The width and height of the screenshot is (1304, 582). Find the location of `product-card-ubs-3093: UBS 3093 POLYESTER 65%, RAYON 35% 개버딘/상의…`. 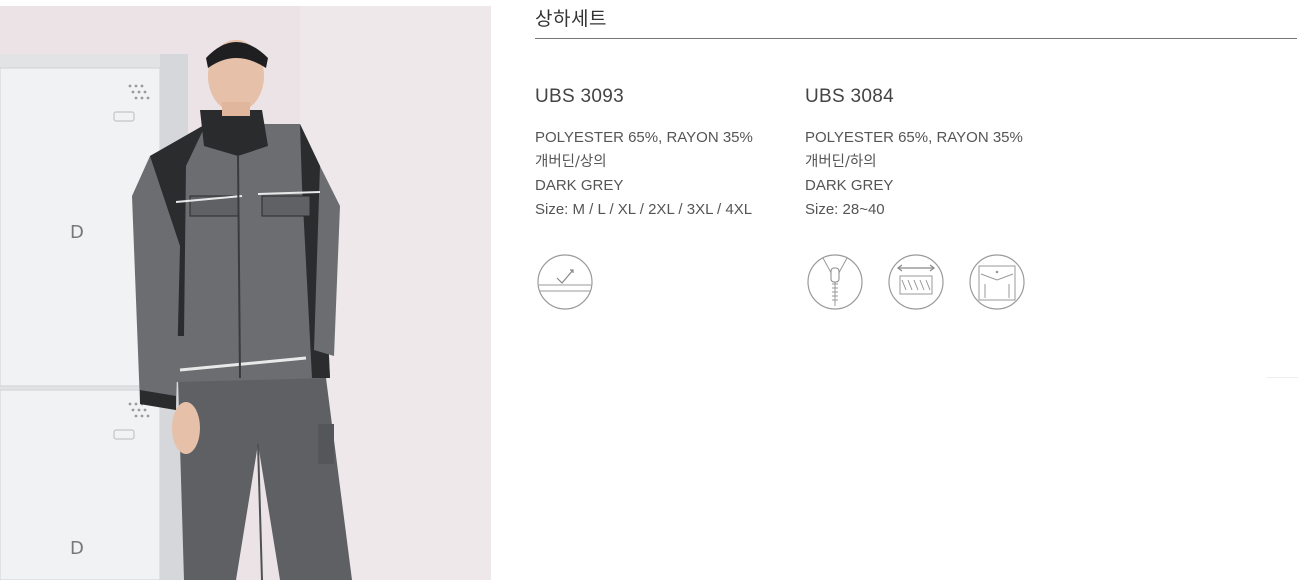

product-card-ubs-3093: UBS 3093 POLYESTER 65%, RAYON 35% 개버딘/상의… is located at coordinates (644, 154).